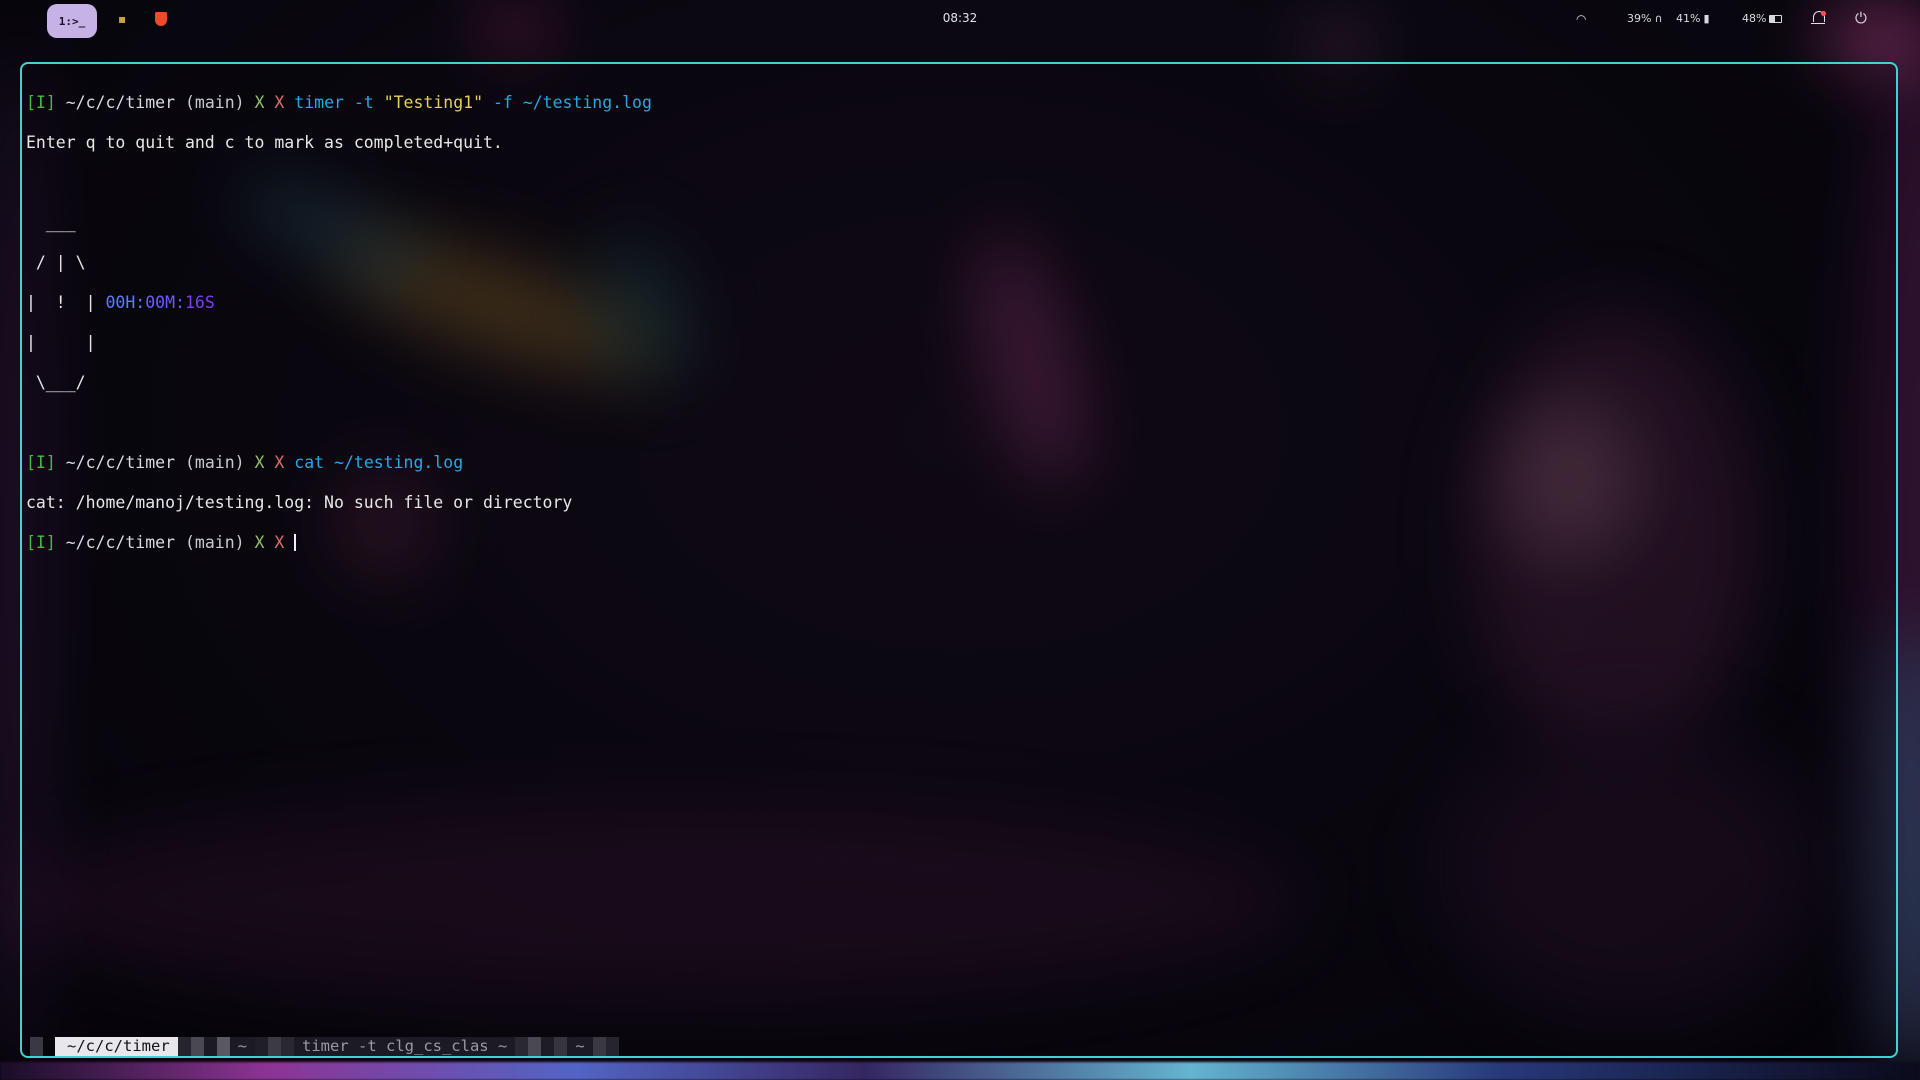  What do you see at coordinates (199, 302) in the screenshot?
I see `timer-seconds: 16S` at bounding box center [199, 302].